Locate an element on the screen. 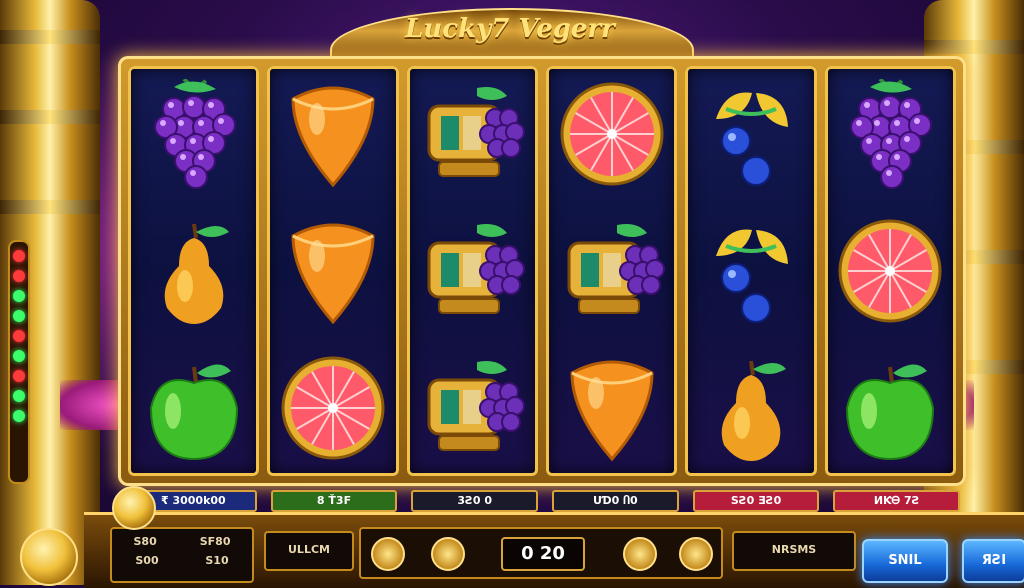 This screenshot has height=588, width=1024. win-value: S00 is located at coordinates (147, 560).